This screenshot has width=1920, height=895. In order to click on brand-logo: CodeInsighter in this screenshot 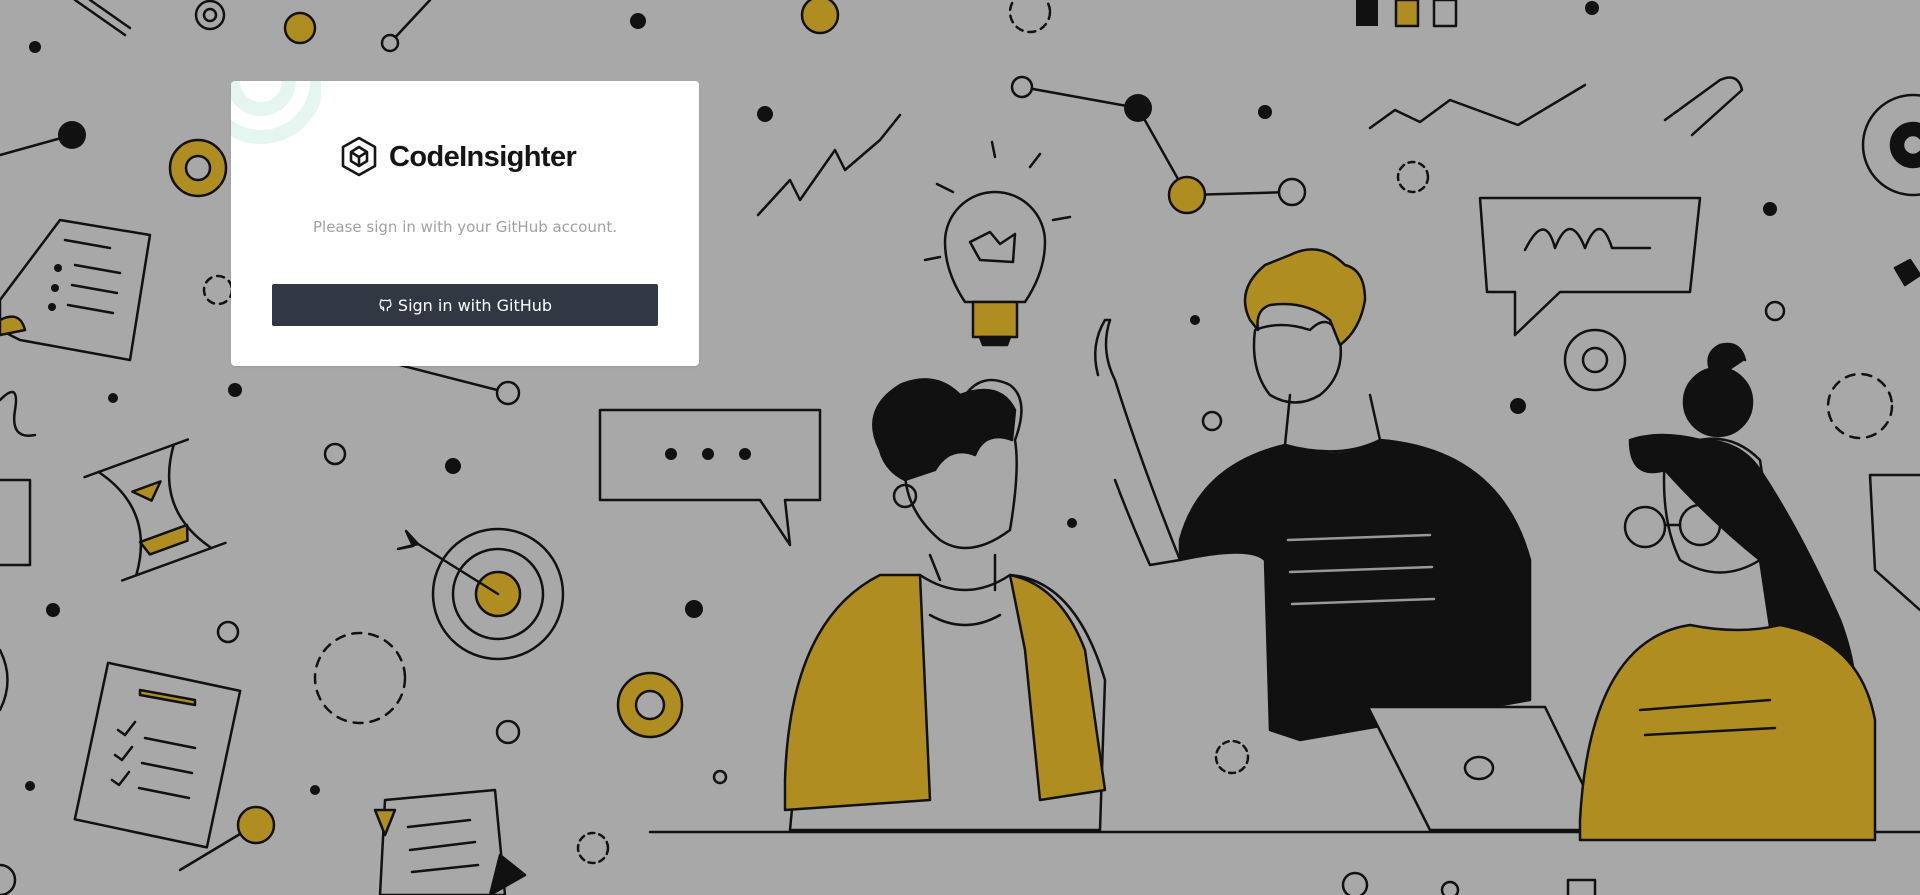, I will do `click(458, 157)`.